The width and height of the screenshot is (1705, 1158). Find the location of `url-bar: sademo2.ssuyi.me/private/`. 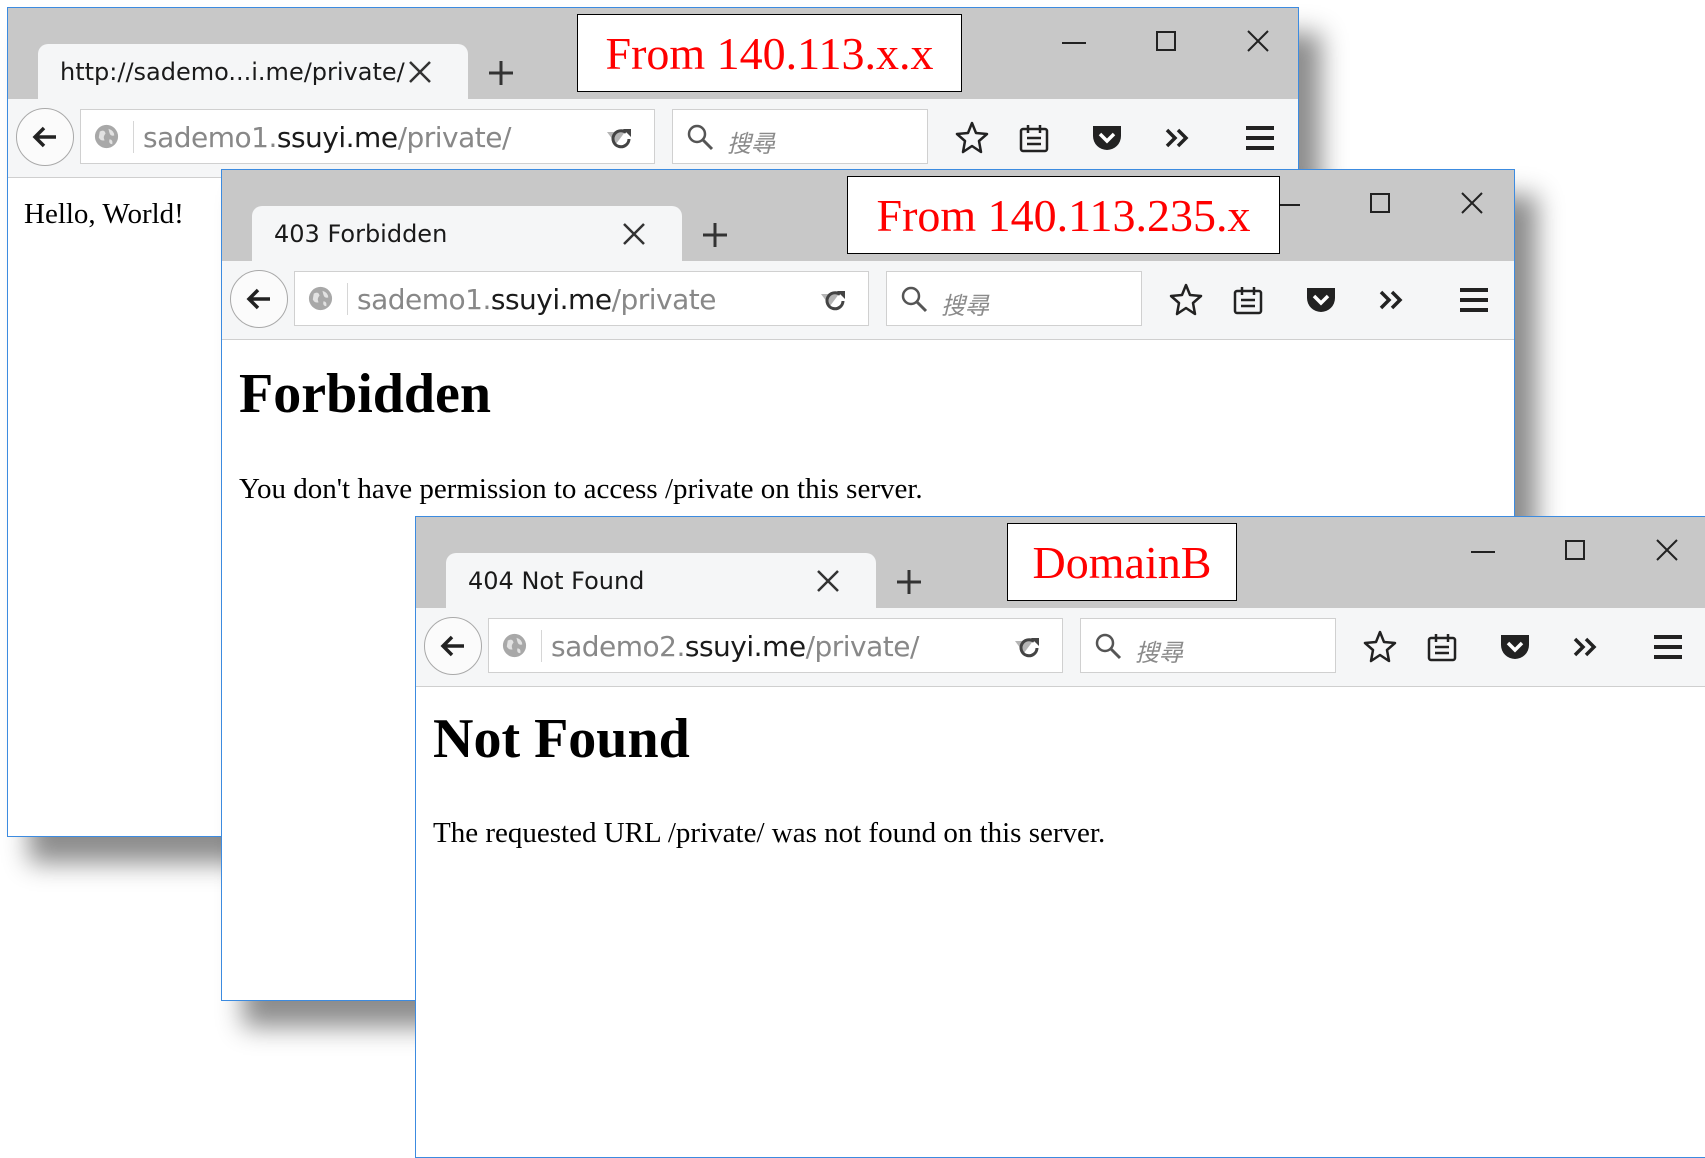

url-bar: sademo2.ssuyi.me/private/ is located at coordinates (775, 645).